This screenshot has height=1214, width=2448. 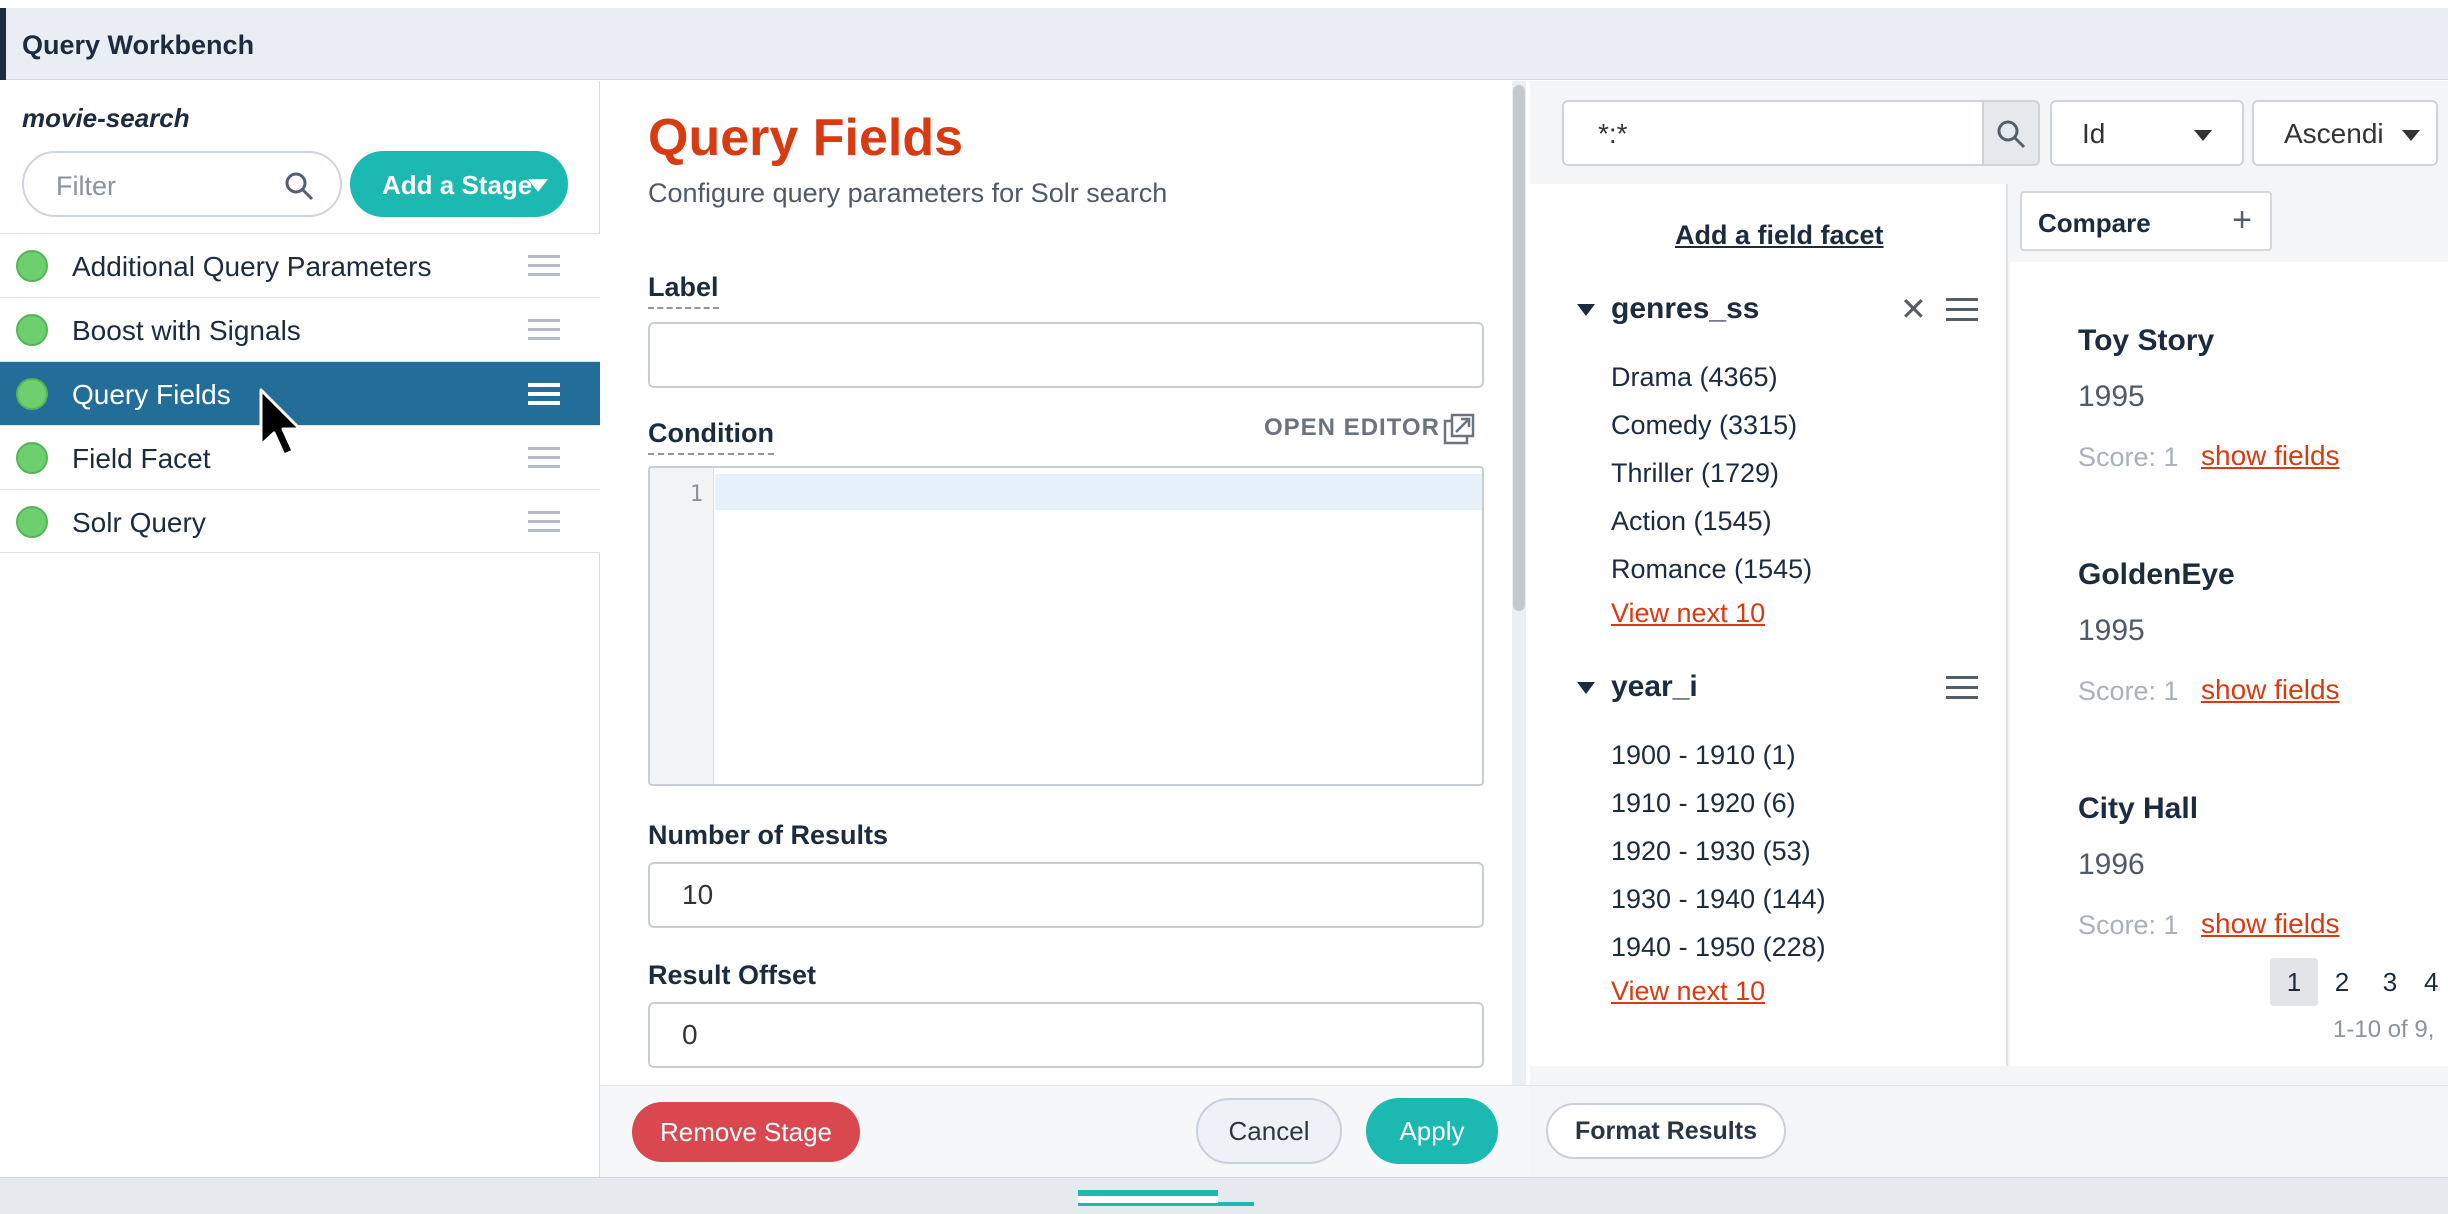 What do you see at coordinates (1685, 309) in the screenshot?
I see `facet-title-genres: genres_ss` at bounding box center [1685, 309].